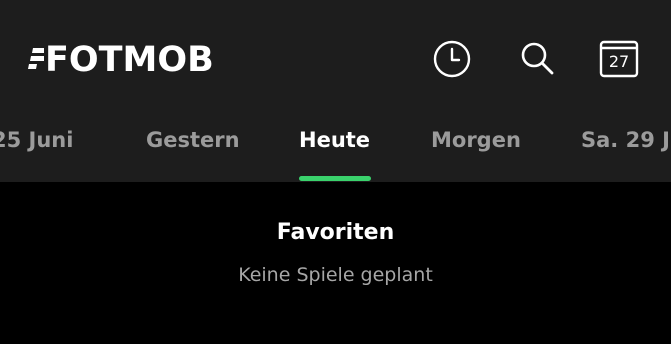 The image size is (671, 344). Describe the element at coordinates (36, 140) in the screenshot. I see `tab-25-juni: 25 Juni` at that location.